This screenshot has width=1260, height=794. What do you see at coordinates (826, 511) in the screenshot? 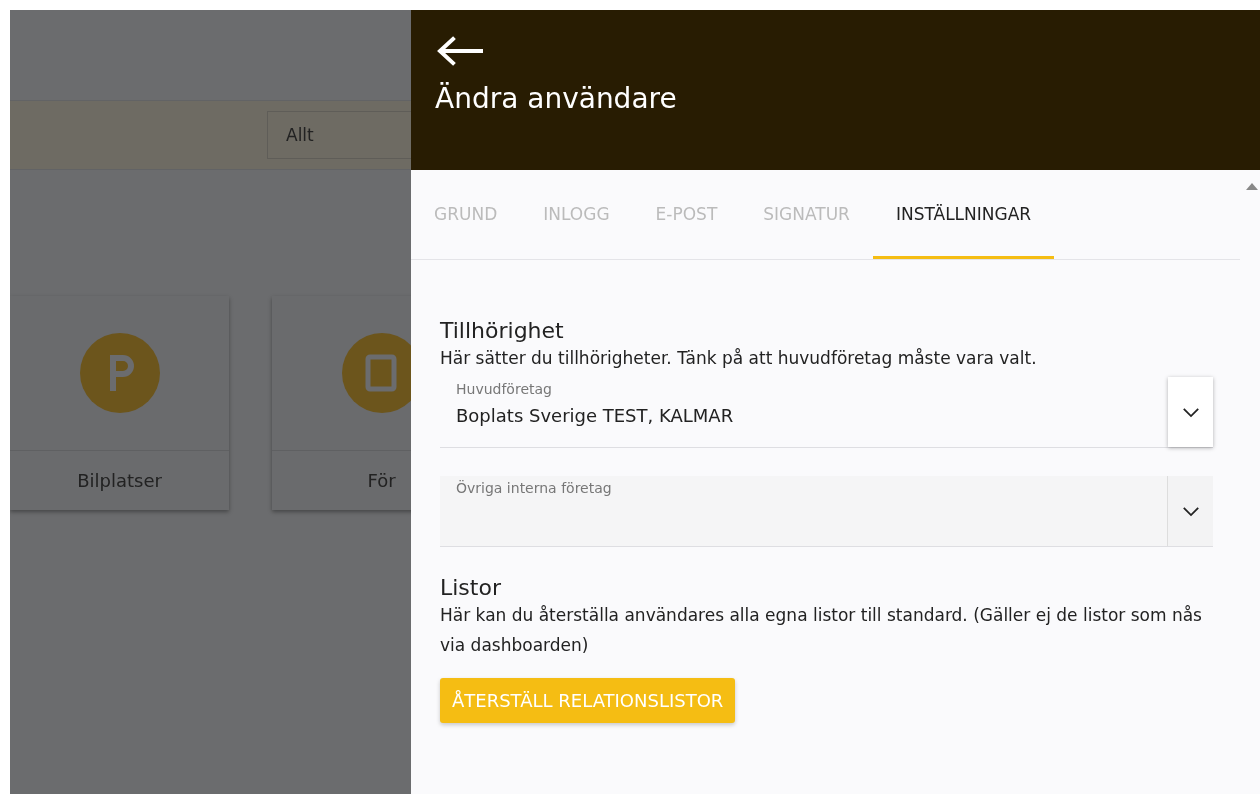
I see `select-field: Övriga interna företag` at bounding box center [826, 511].